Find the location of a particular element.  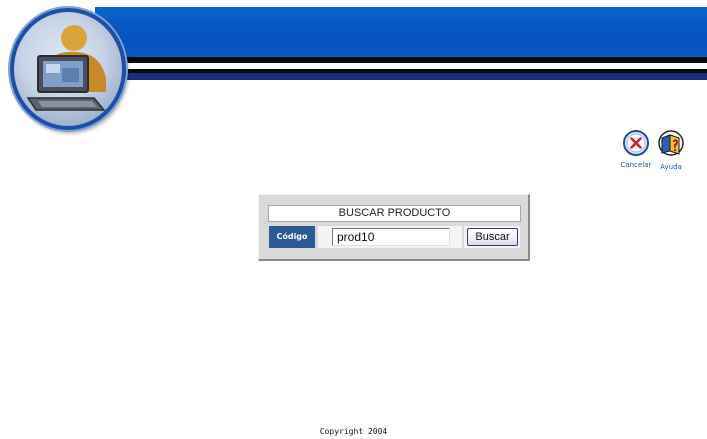

header-banner is located at coordinates (401, 43).